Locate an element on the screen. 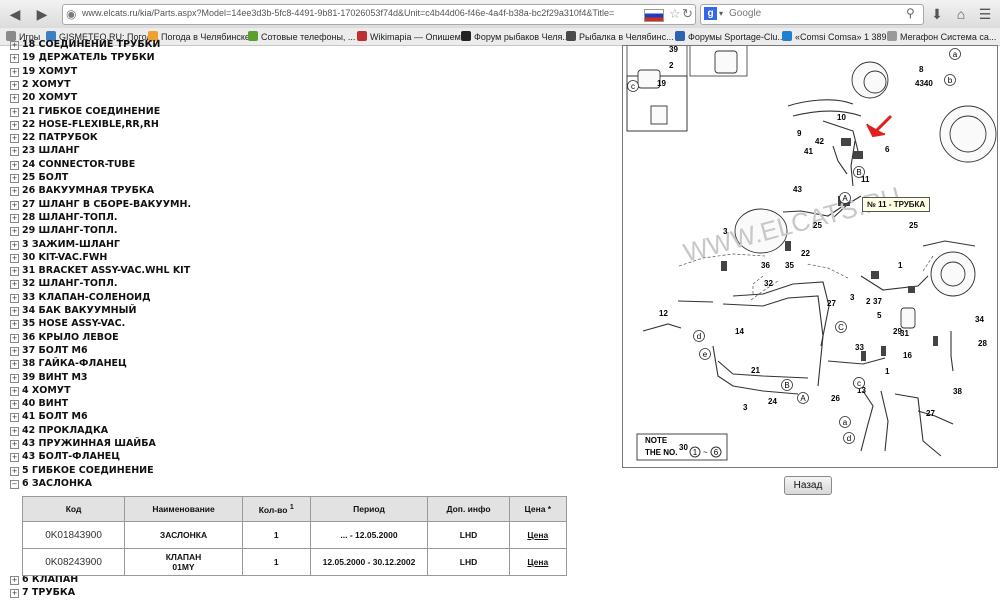 The image size is (1000, 600). tree-item: +34 БАК ВАКУУМНЫЙ is located at coordinates (73, 311).